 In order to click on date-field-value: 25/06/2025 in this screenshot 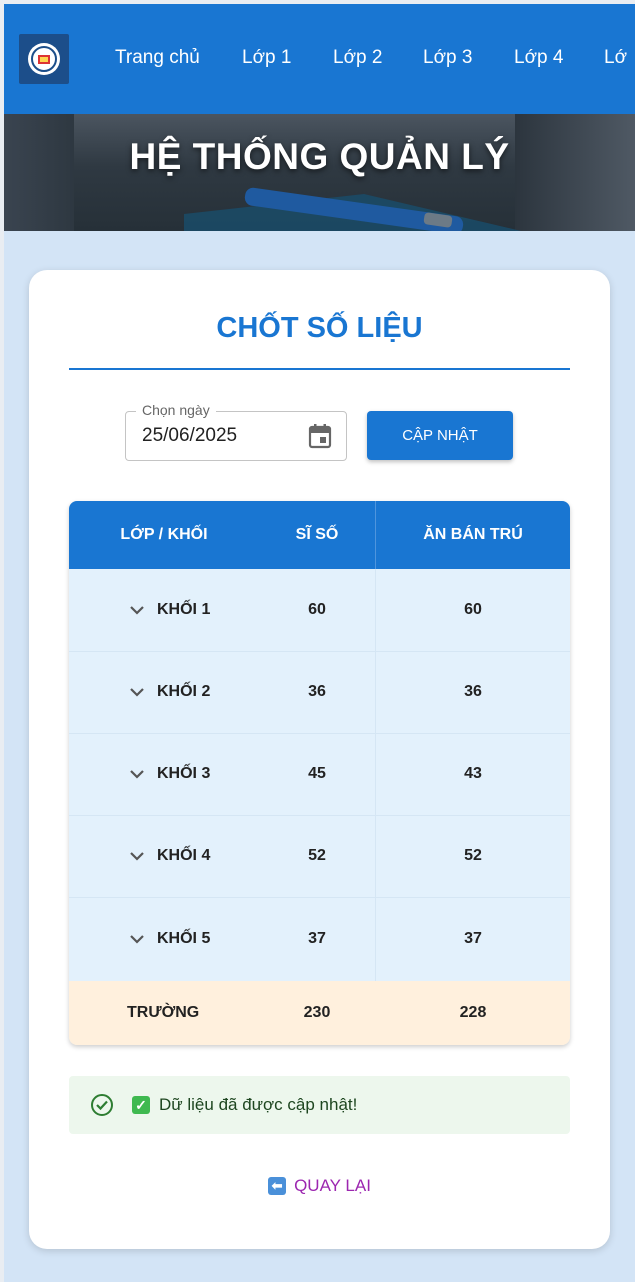, I will do `click(189, 436)`.